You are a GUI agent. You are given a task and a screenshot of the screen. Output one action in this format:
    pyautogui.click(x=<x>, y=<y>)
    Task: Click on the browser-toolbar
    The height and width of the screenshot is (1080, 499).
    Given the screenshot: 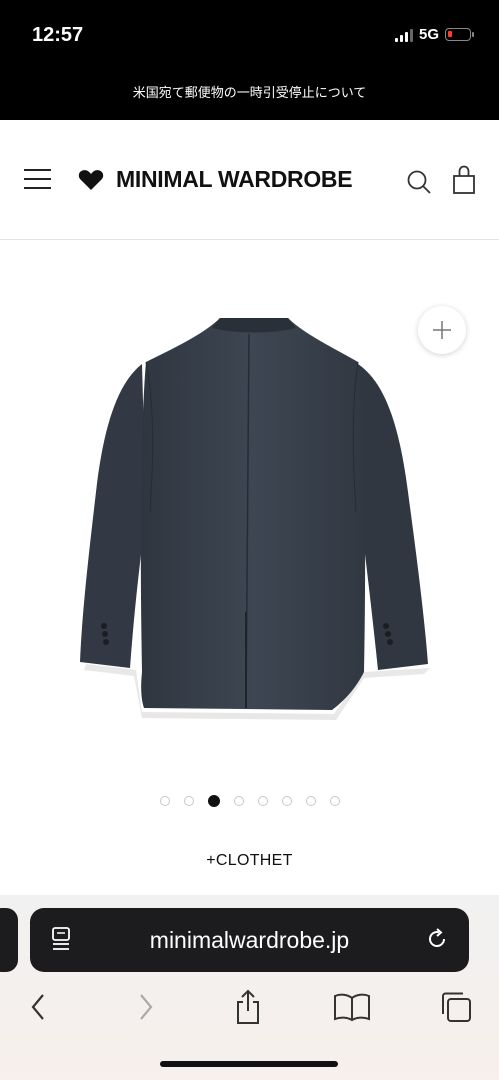 What is the action you would take?
    pyautogui.click(x=249, y=1009)
    